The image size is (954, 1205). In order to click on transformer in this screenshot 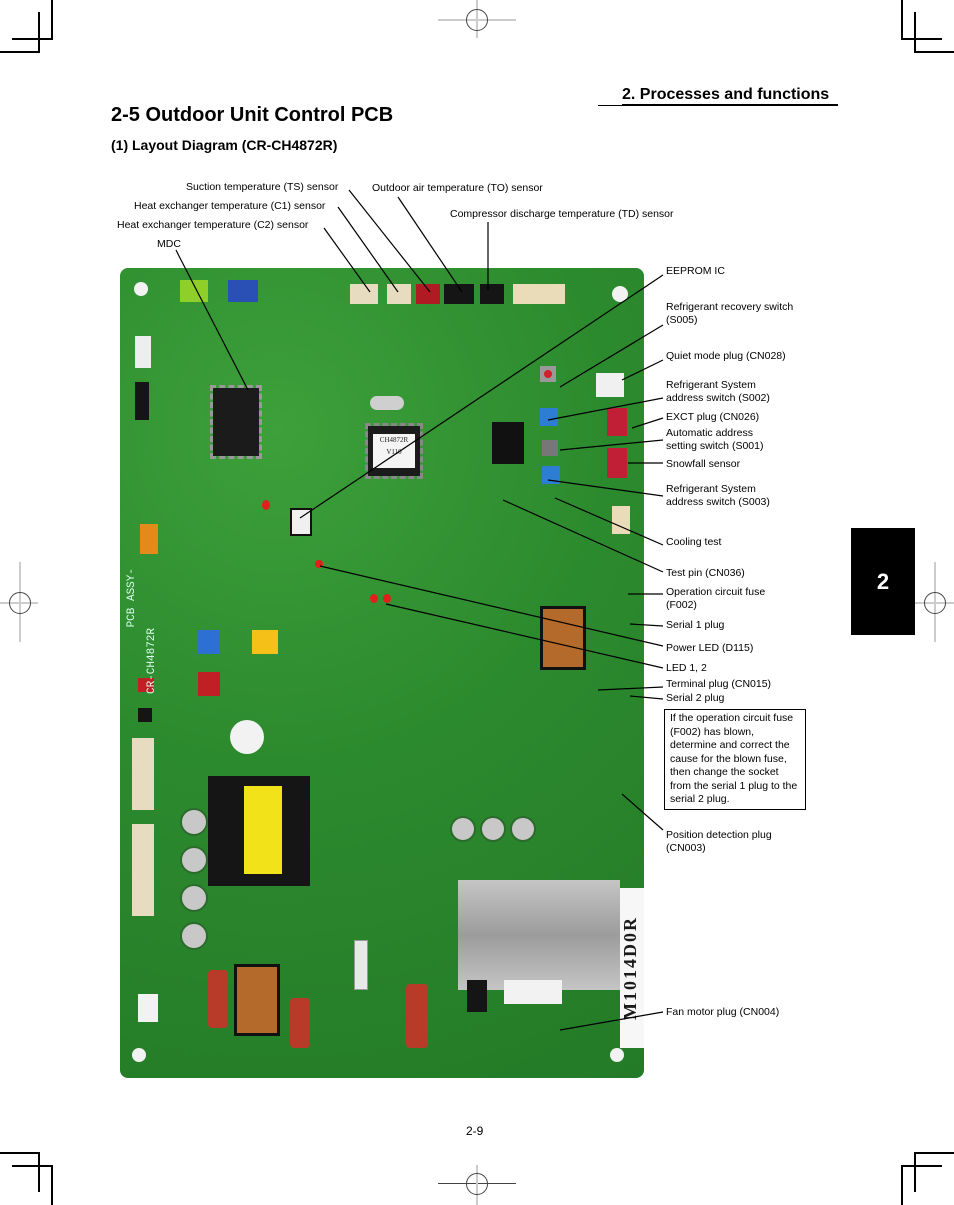, I will do `click(259, 831)`.